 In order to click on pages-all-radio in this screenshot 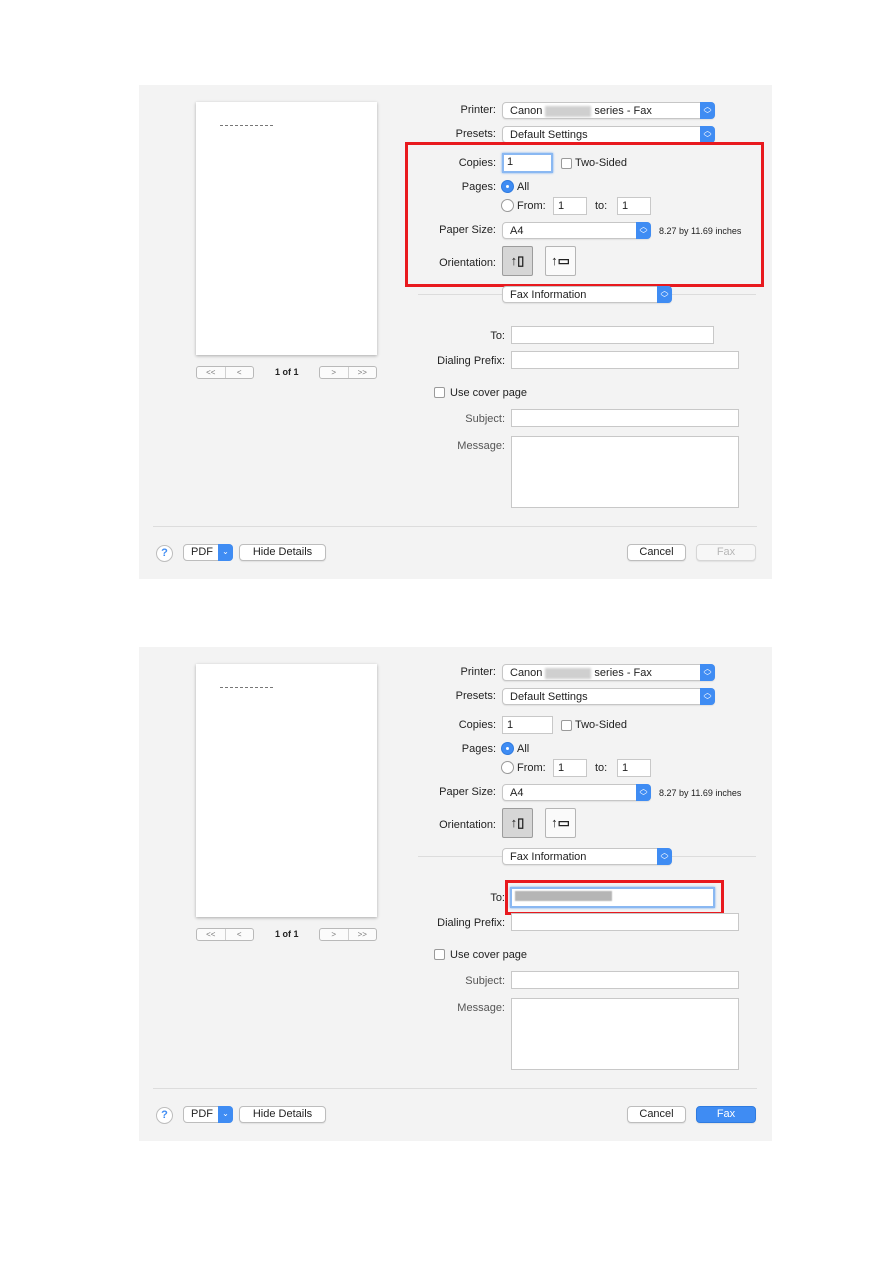, I will do `click(507, 748)`.